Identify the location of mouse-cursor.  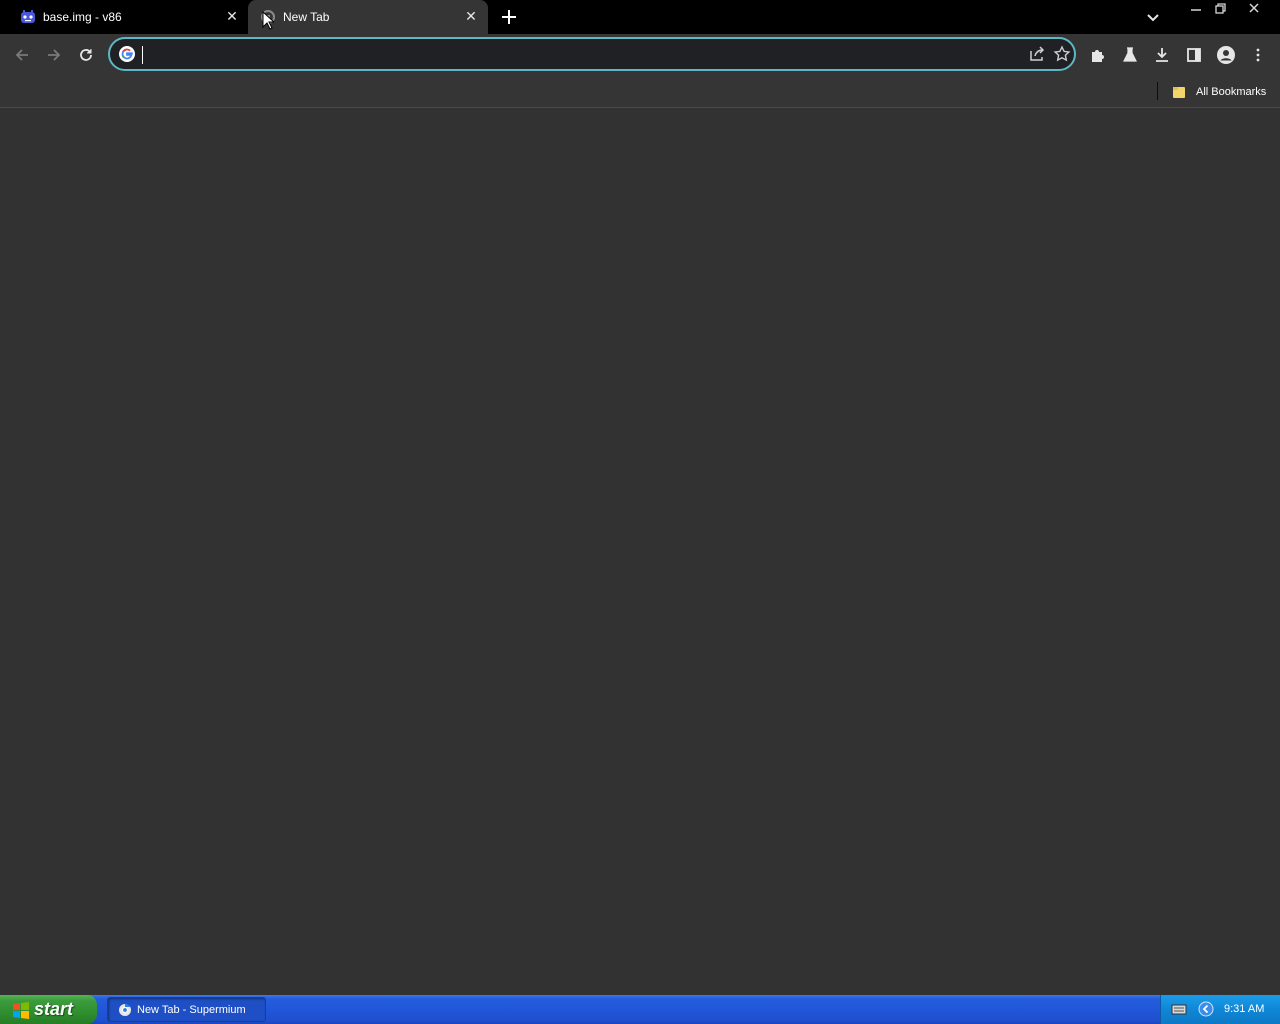
(269, 20).